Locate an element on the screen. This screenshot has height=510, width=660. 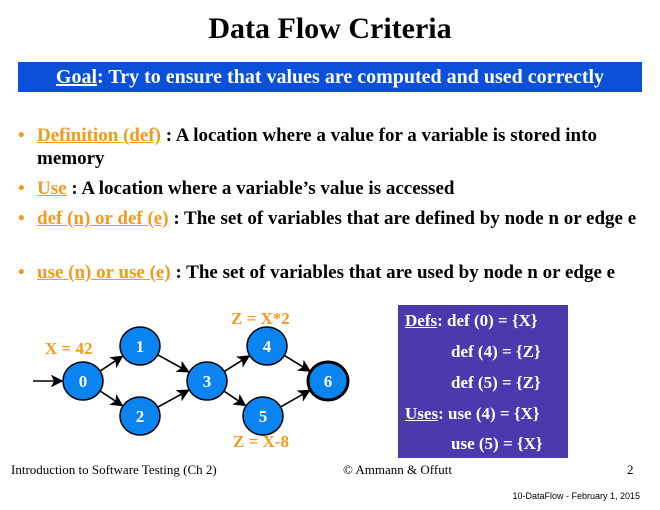
node-5: 5 is located at coordinates (263, 416).